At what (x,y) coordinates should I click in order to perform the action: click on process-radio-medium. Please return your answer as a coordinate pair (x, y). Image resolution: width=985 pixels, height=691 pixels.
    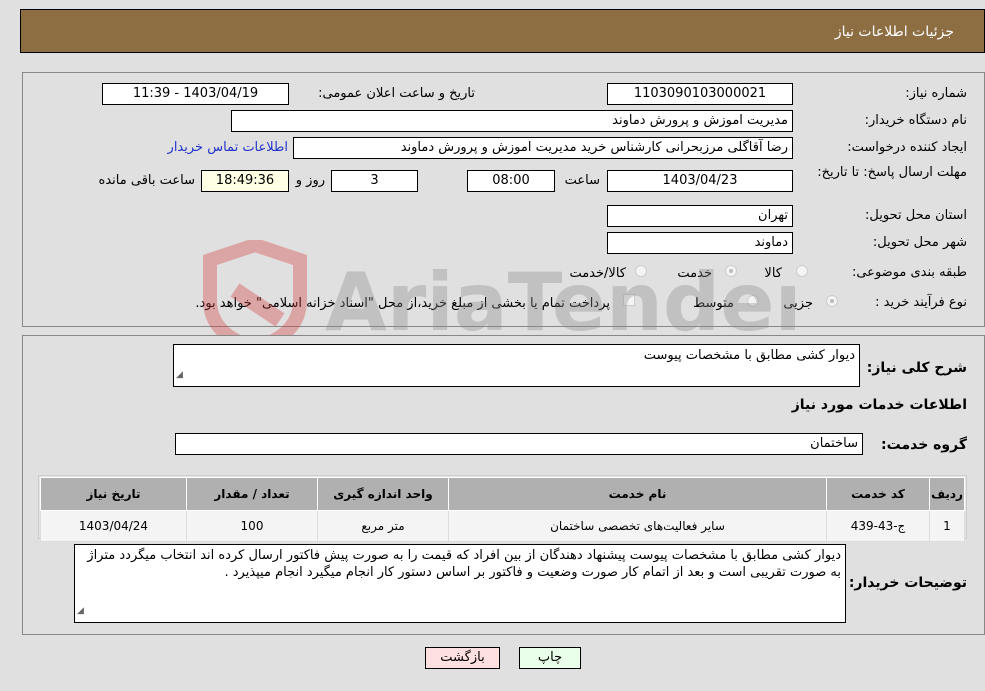
    Looking at the image, I should click on (753, 301).